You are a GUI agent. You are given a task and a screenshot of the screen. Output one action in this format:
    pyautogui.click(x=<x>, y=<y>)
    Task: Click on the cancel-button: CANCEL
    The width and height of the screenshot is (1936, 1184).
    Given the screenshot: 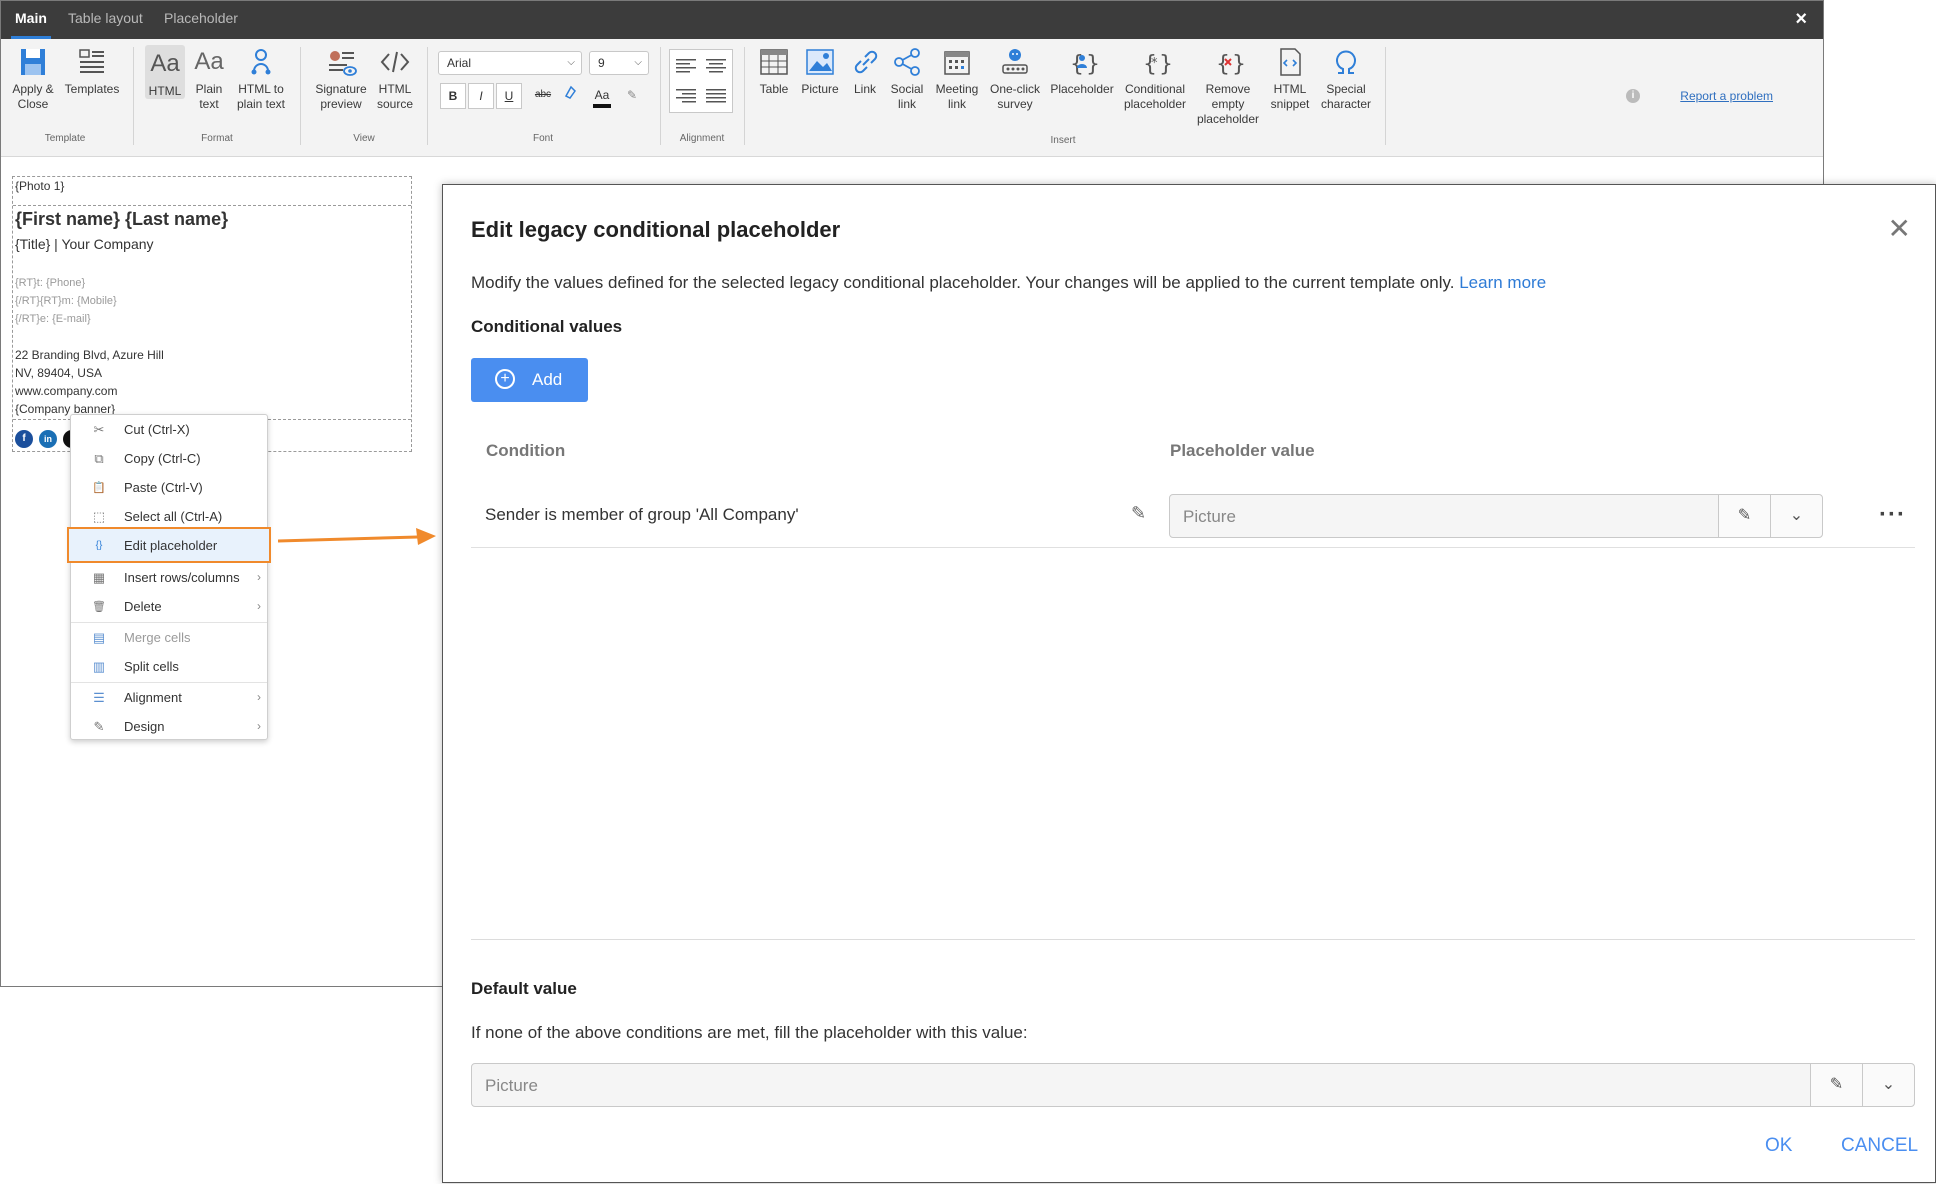 What is the action you would take?
    pyautogui.click(x=1879, y=1146)
    